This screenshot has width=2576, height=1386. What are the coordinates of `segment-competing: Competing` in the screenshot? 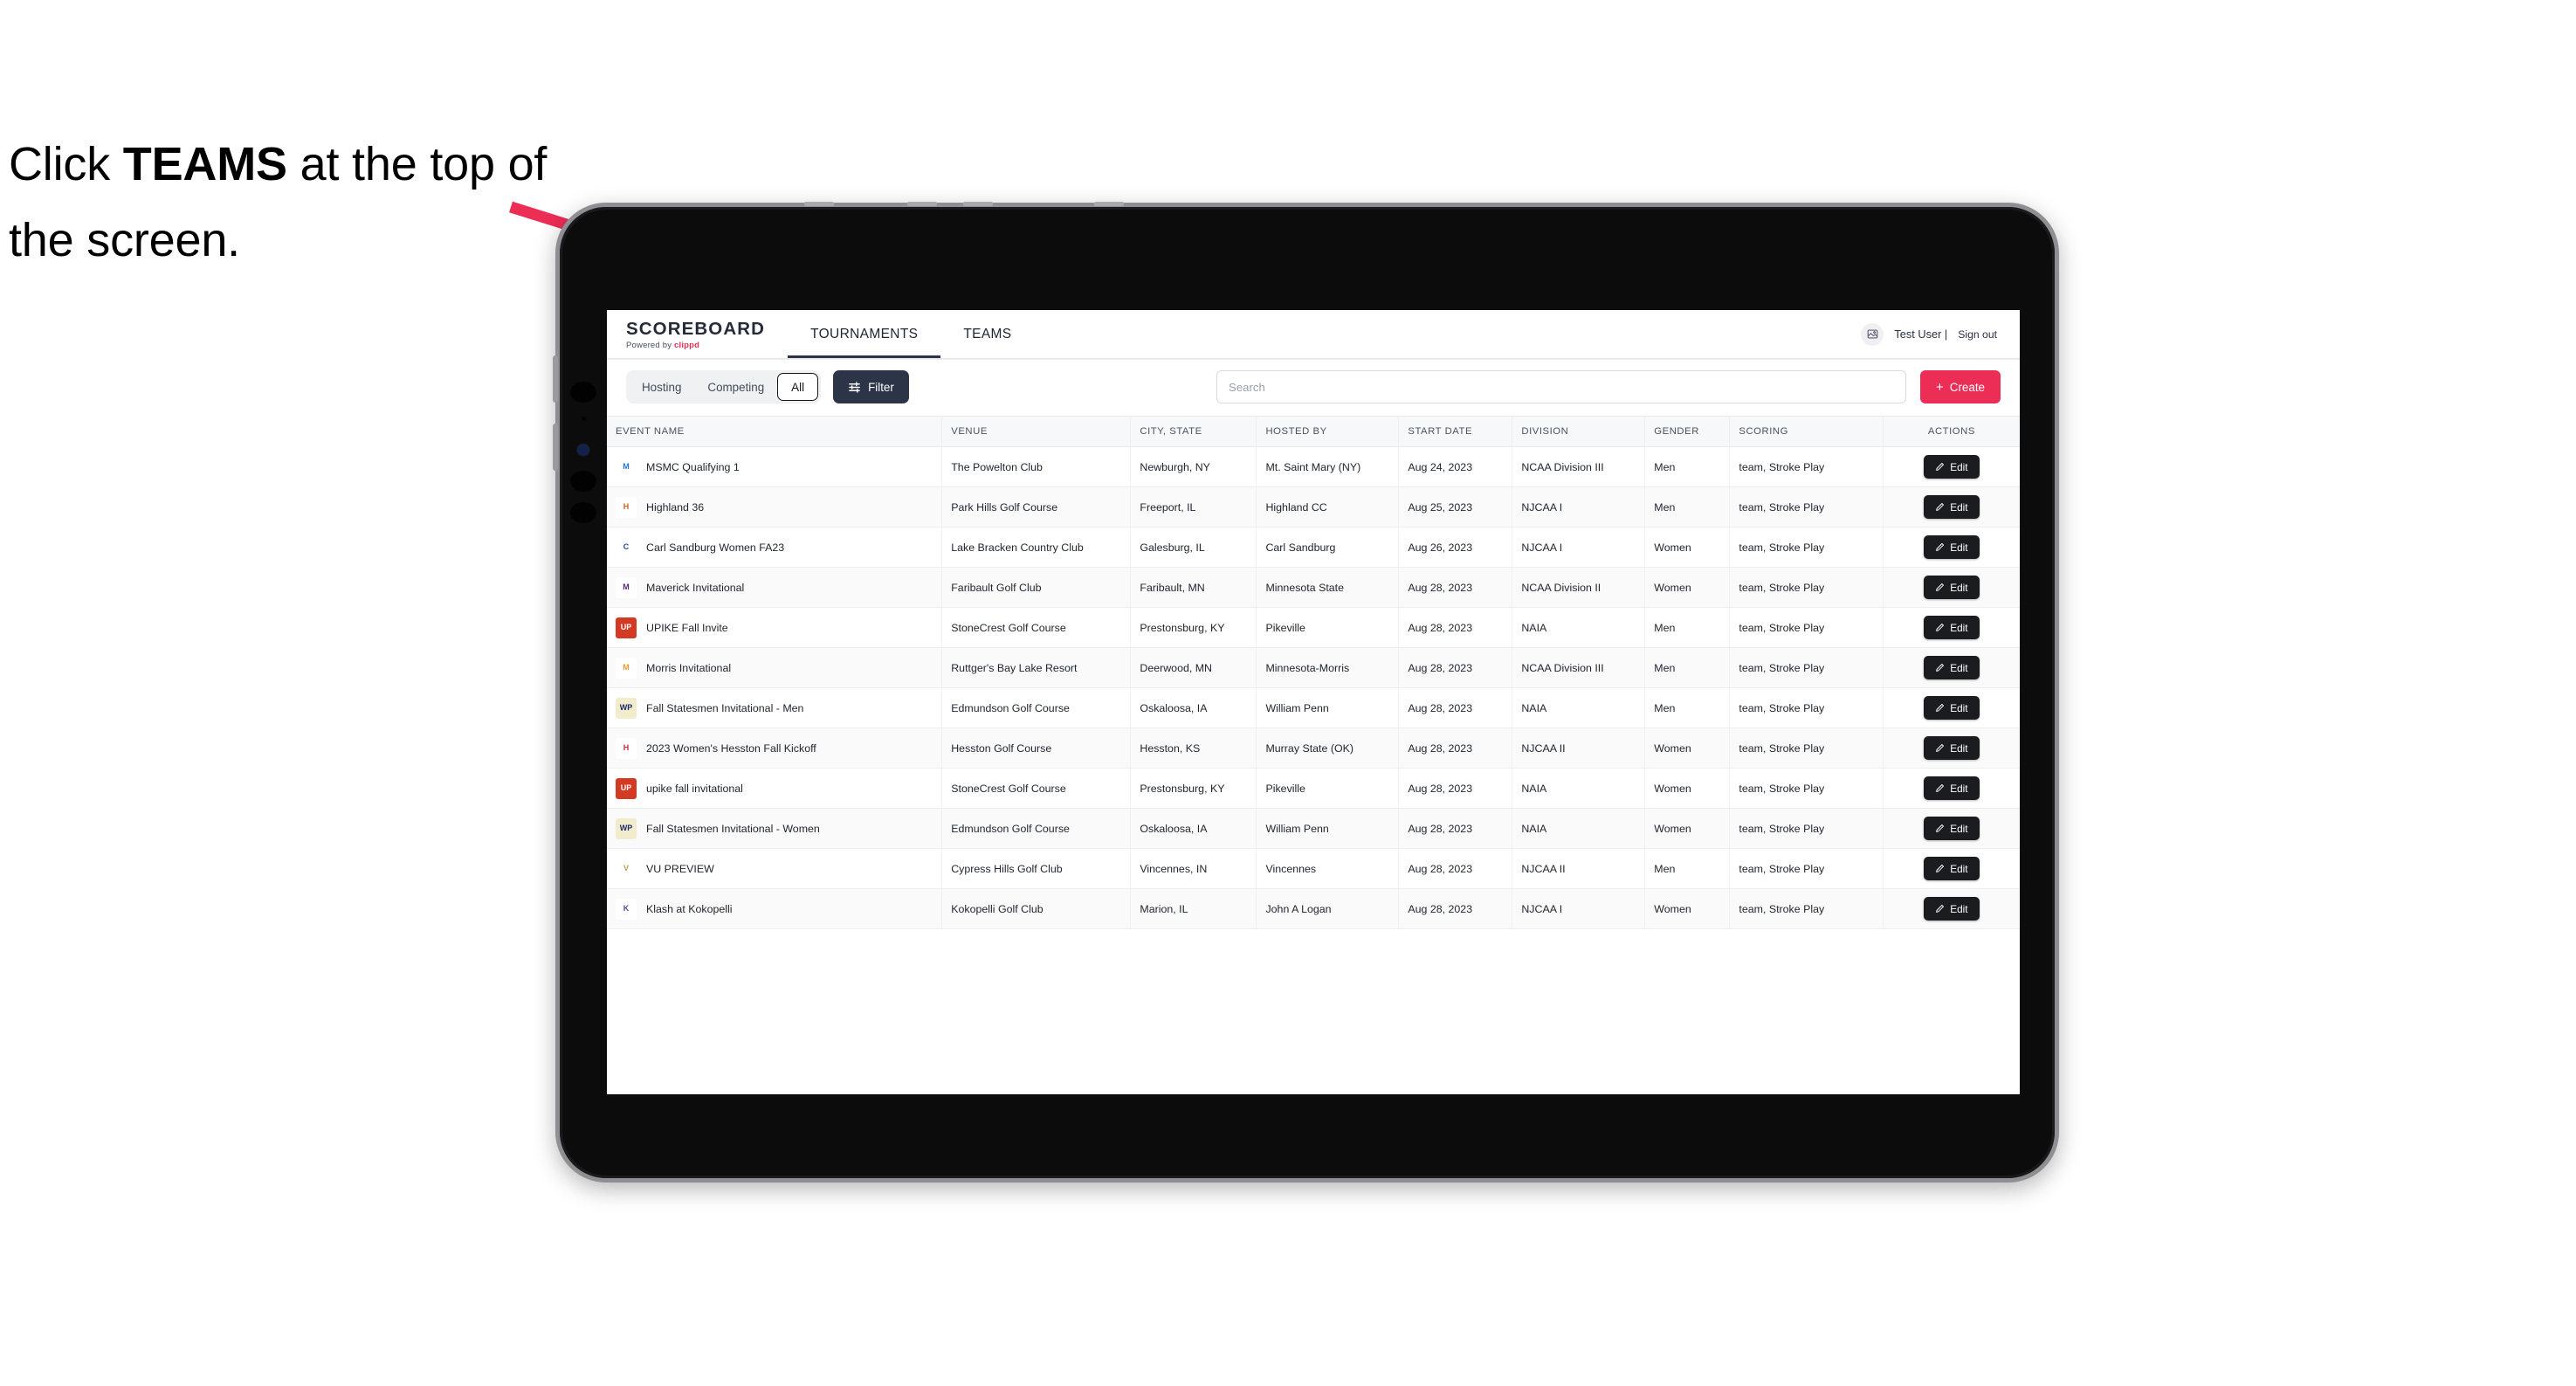 It's located at (735, 387).